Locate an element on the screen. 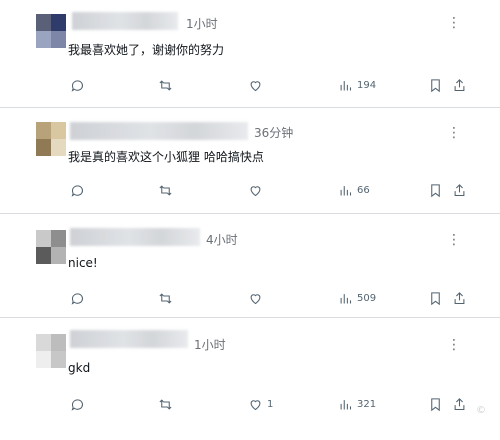 The height and width of the screenshot is (440, 500). views-count: 66 is located at coordinates (363, 190).